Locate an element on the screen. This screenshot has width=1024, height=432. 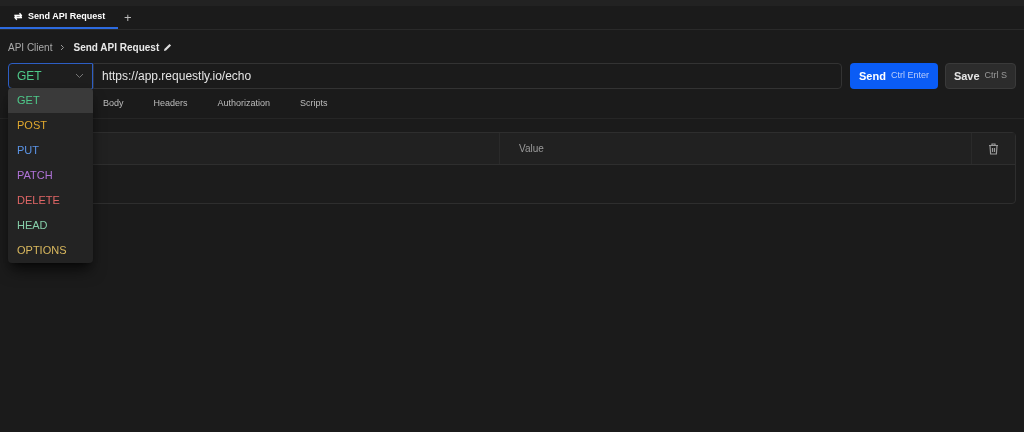
request-tab: Scripts is located at coordinates (314, 103).